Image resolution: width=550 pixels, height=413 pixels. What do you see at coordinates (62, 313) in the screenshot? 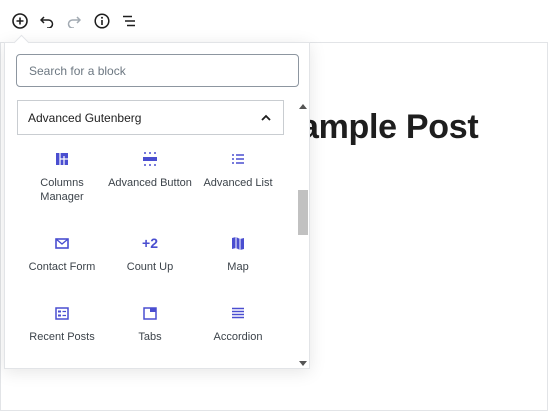
I see `recent-posts-icon` at bounding box center [62, 313].